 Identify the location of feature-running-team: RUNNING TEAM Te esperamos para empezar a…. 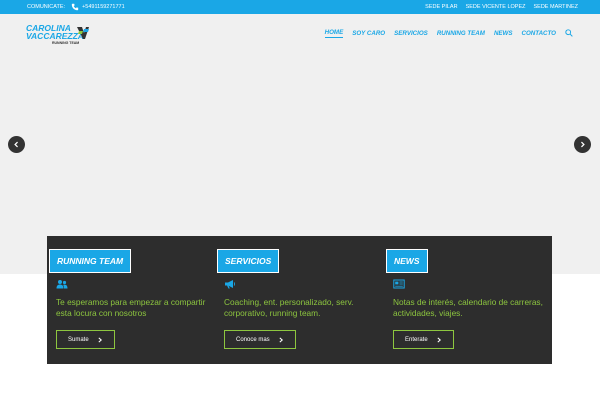
(131, 300).